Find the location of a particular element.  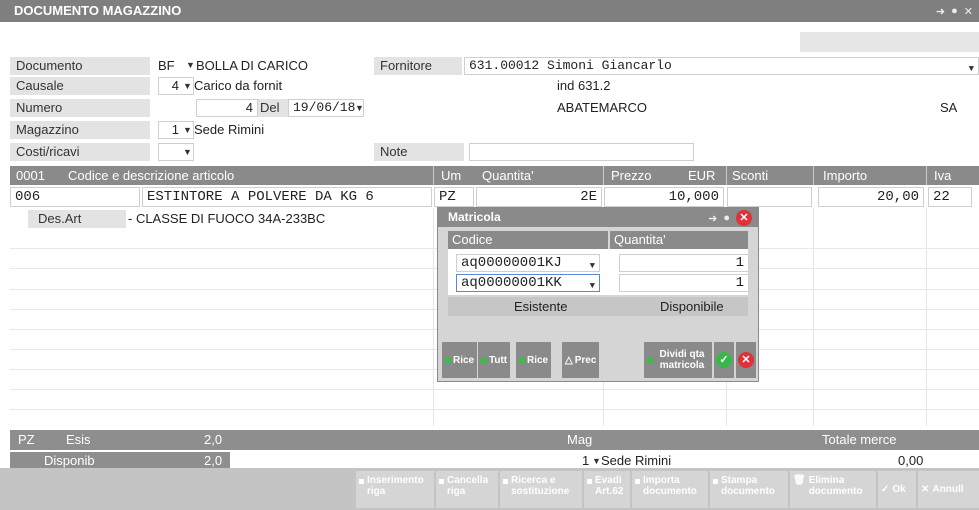

prec-button: △ Prec is located at coordinates (581, 360).